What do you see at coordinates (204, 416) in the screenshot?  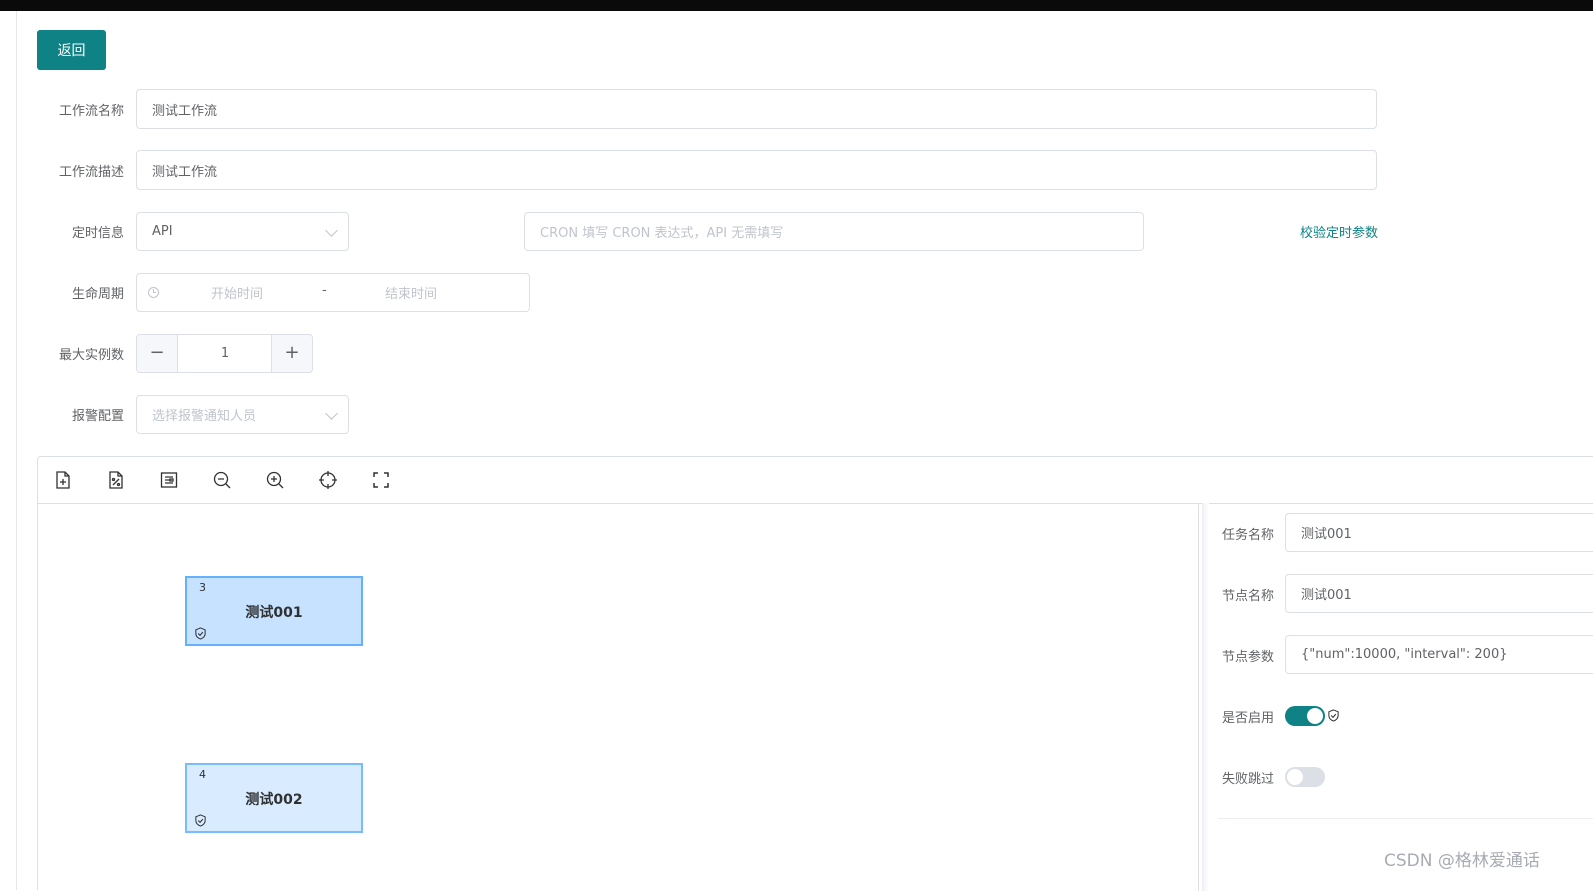 I see `alarm-placeholder: 选择报警通知人员` at bounding box center [204, 416].